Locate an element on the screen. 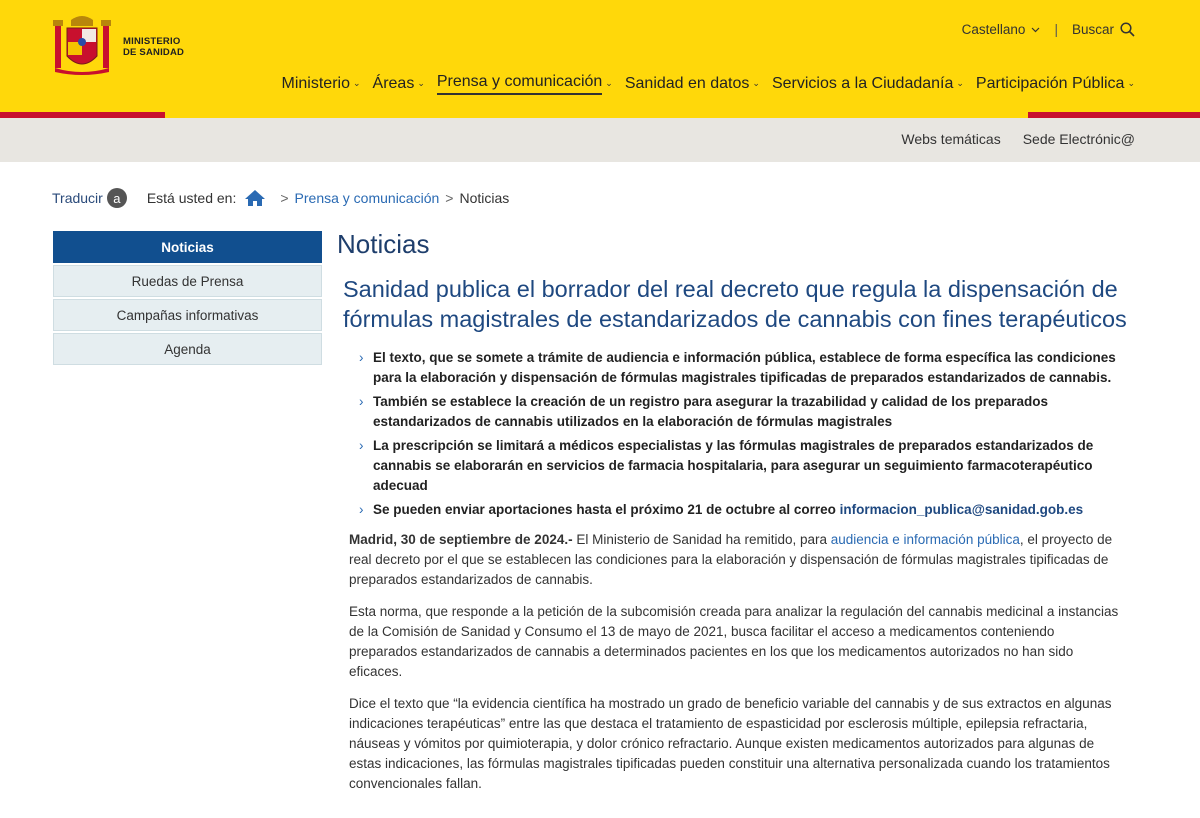 The height and width of the screenshot is (818, 1200). nav-prensa: Prensa y comunicación ⌄ is located at coordinates (524, 83).